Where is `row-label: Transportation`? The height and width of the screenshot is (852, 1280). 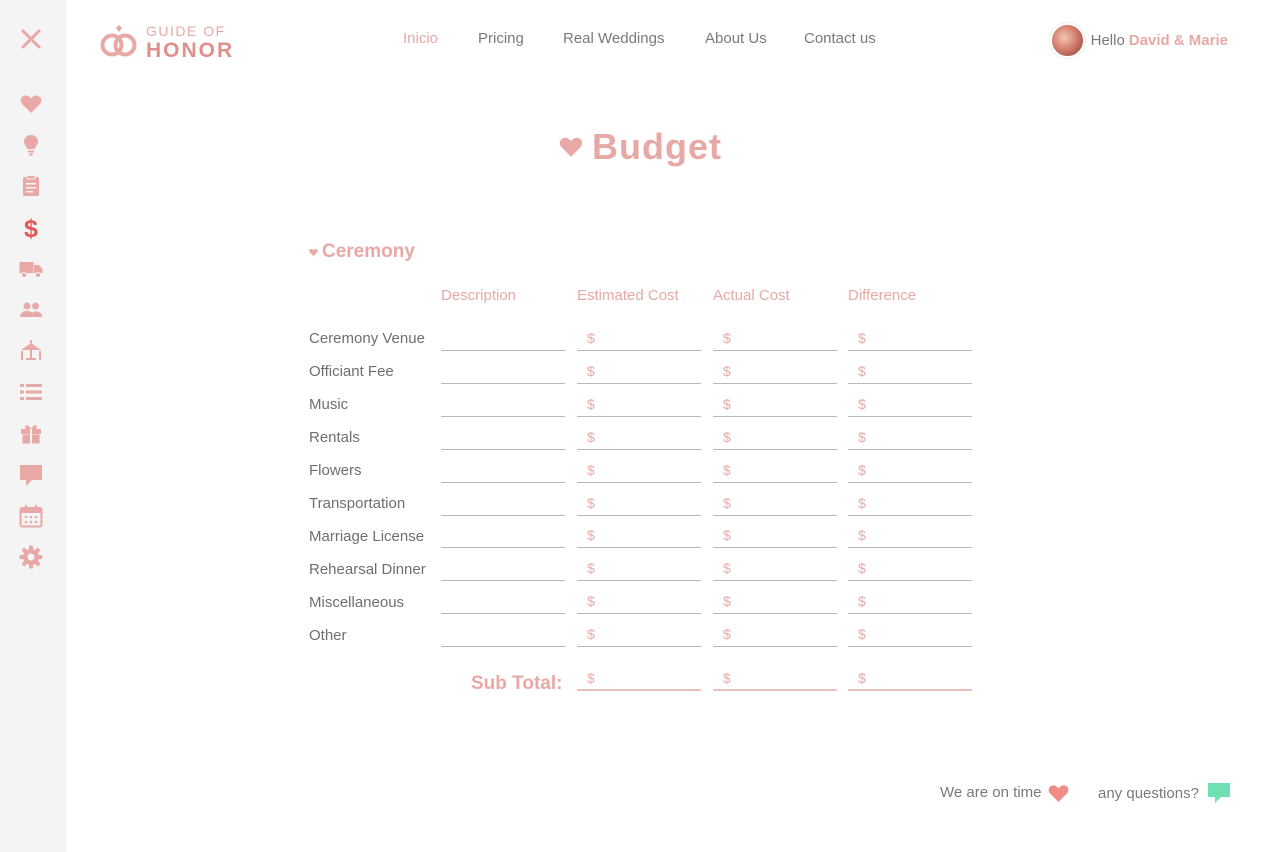
row-label: Transportation is located at coordinates (357, 503).